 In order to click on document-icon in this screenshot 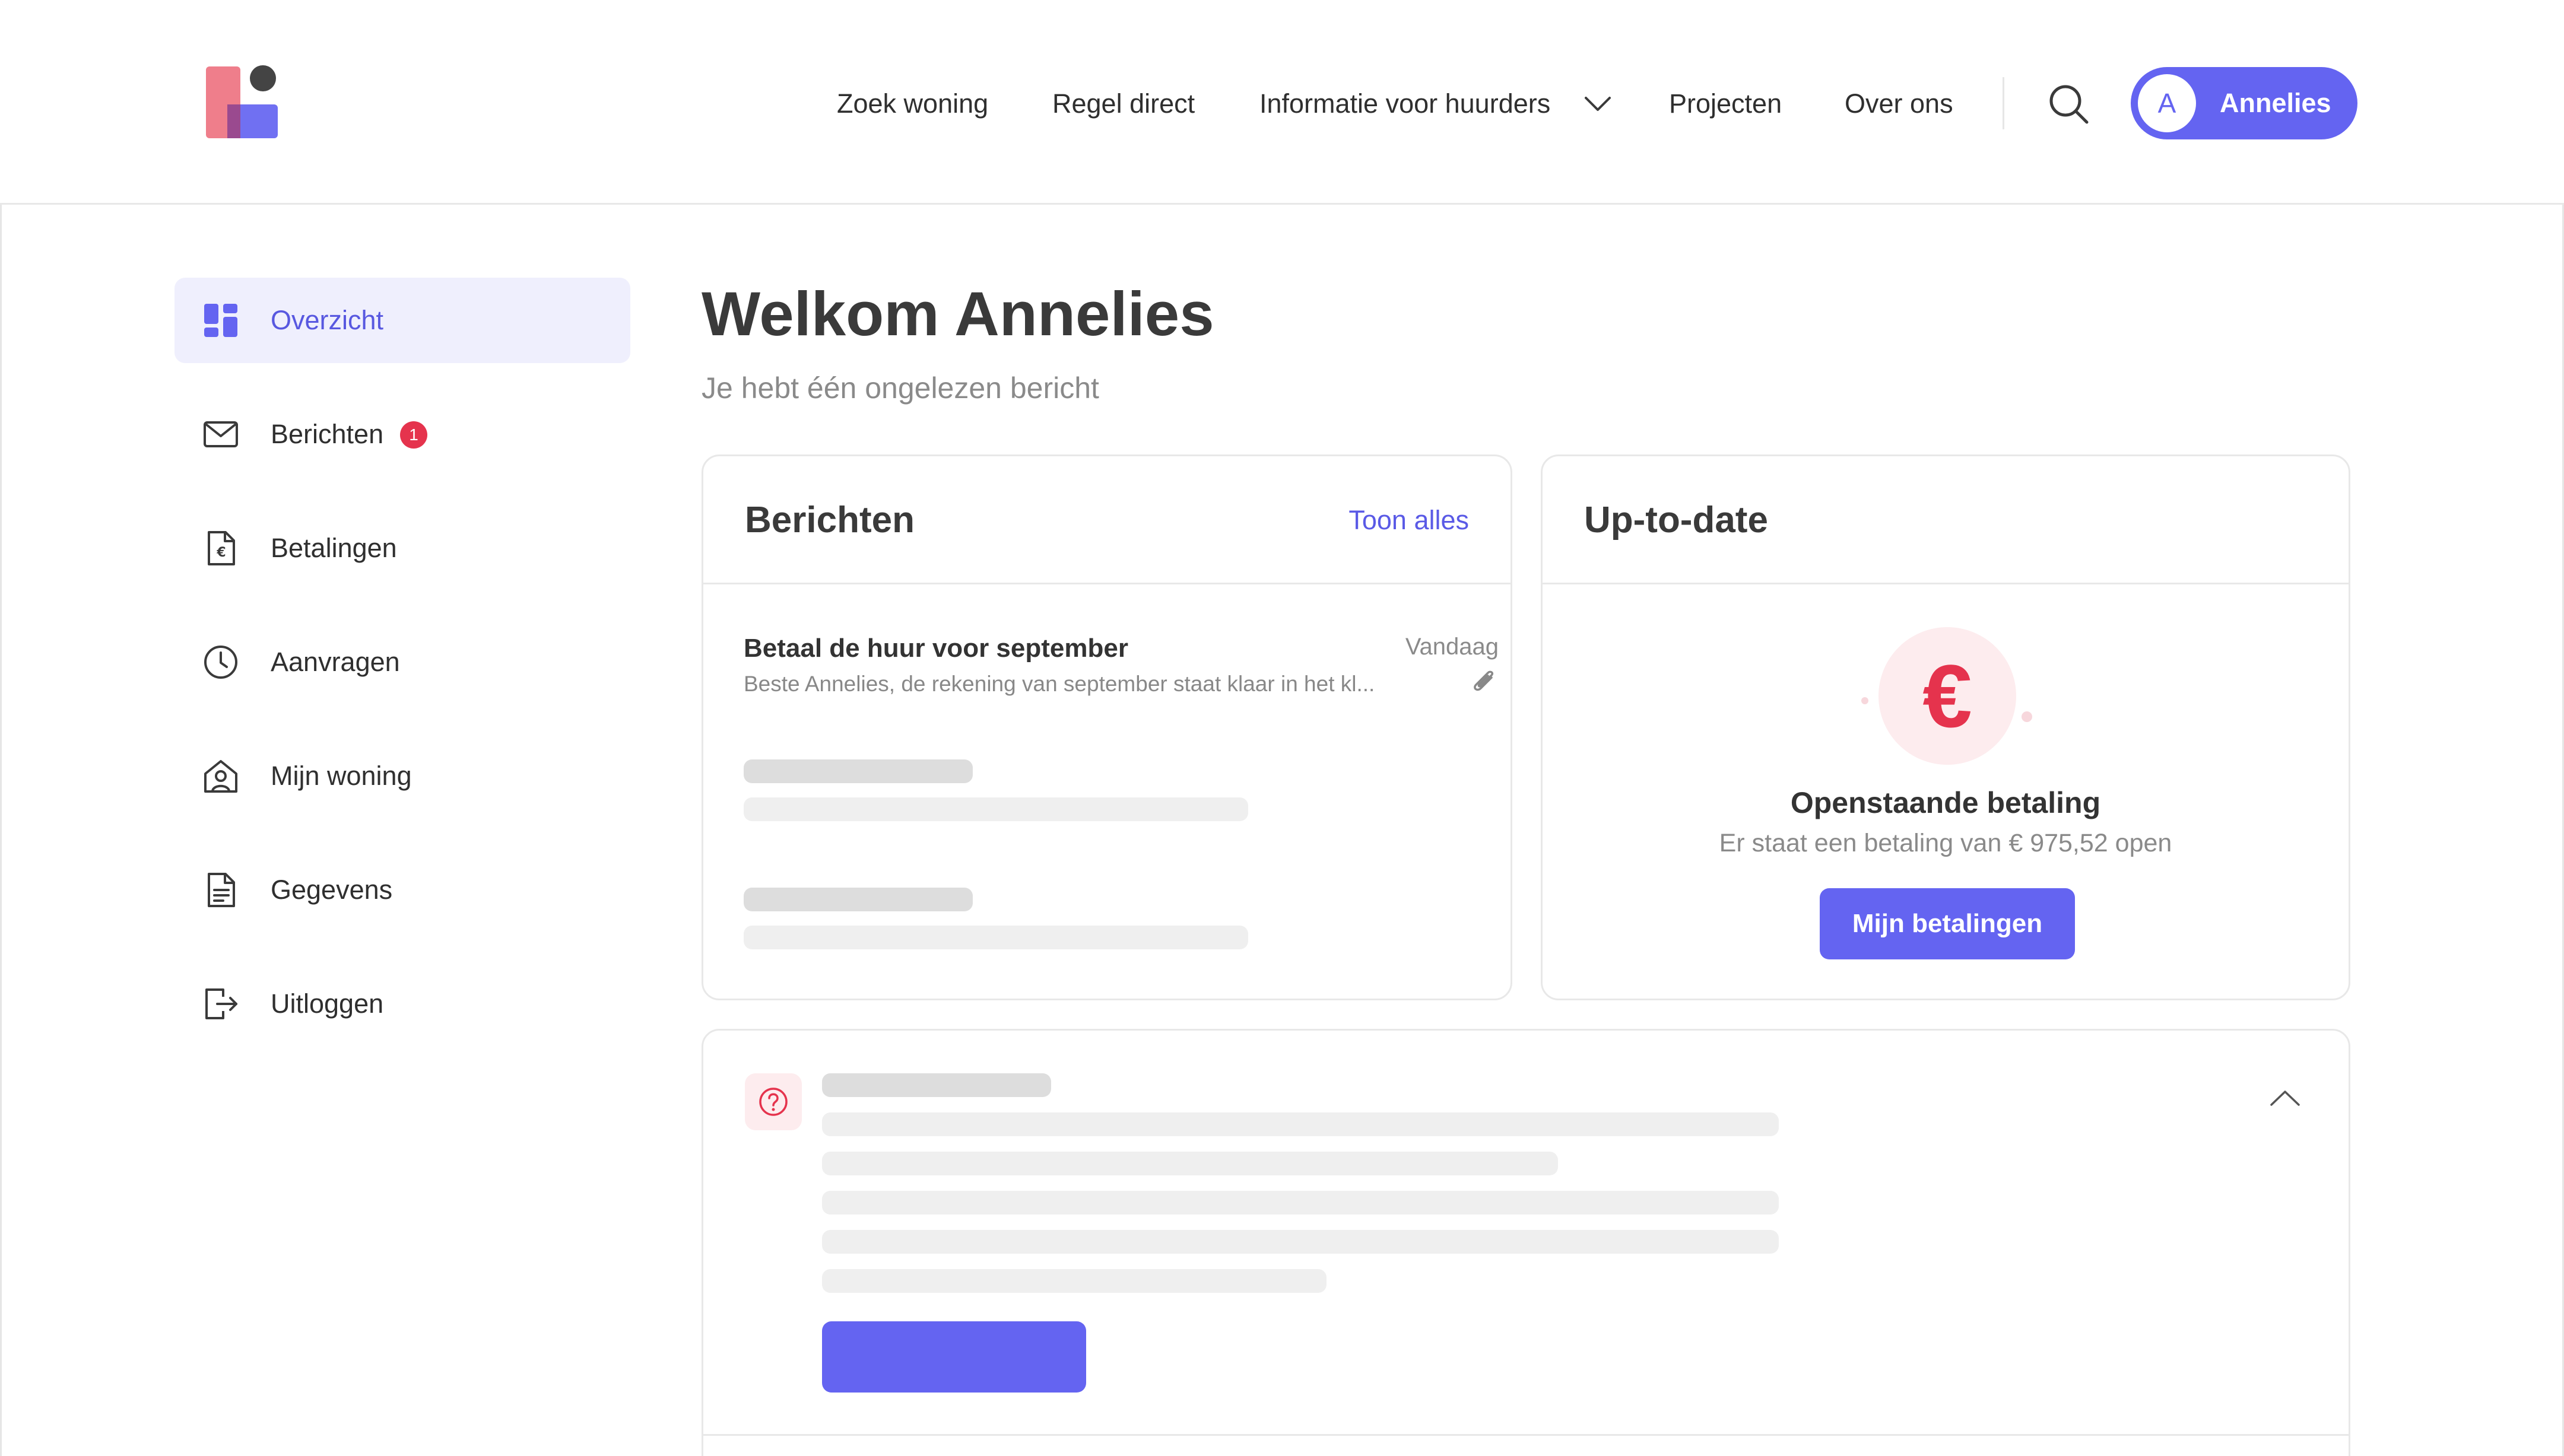, I will do `click(221, 890)`.